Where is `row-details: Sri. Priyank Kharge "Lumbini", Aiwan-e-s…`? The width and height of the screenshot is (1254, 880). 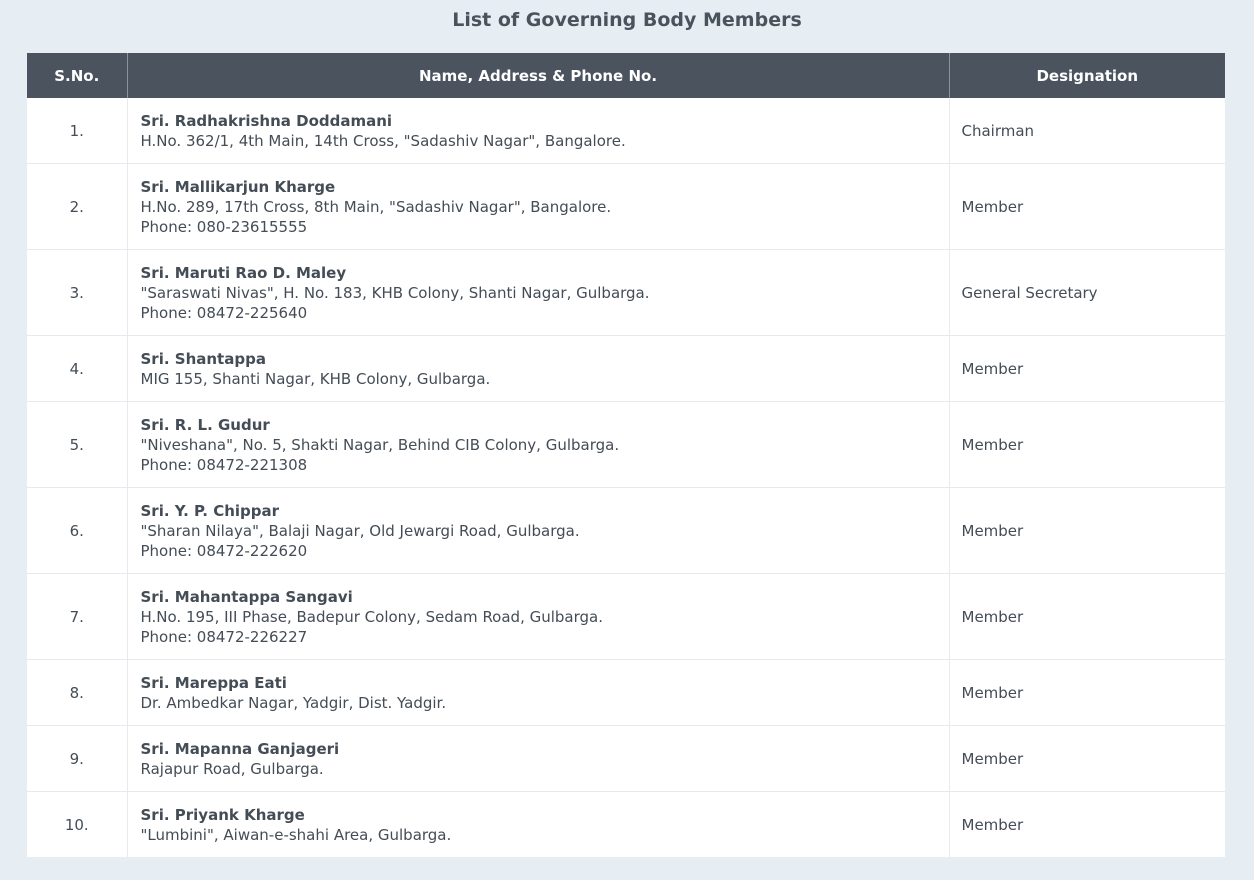
row-details: Sri. Priyank Kharge "Lumbini", Aiwan-e-s… is located at coordinates (538, 824).